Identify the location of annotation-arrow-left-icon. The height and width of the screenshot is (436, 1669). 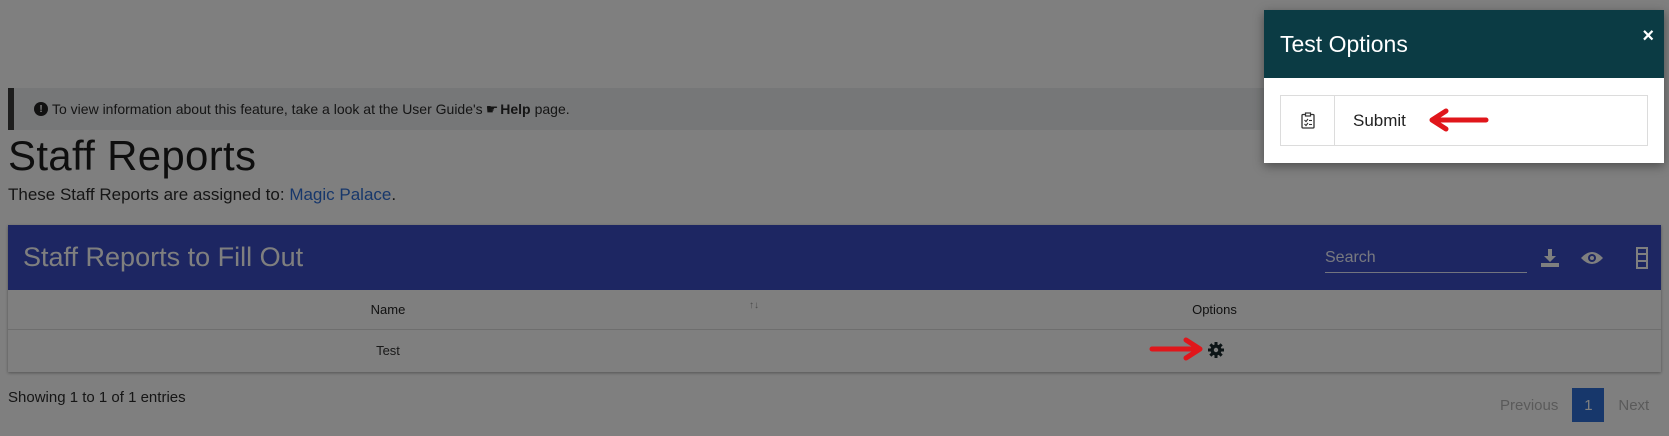
(1459, 120).